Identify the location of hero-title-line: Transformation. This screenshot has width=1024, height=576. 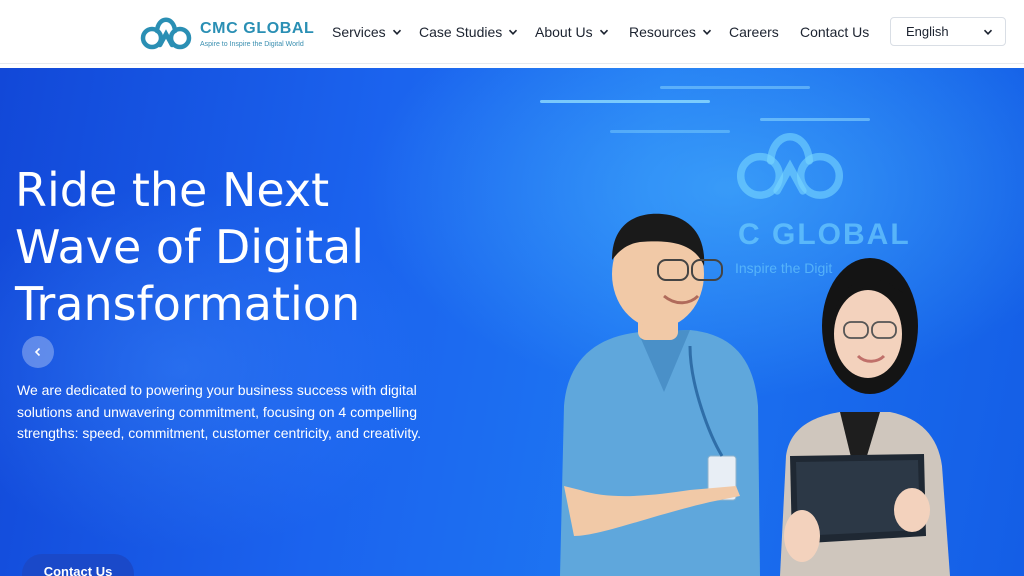
(188, 304).